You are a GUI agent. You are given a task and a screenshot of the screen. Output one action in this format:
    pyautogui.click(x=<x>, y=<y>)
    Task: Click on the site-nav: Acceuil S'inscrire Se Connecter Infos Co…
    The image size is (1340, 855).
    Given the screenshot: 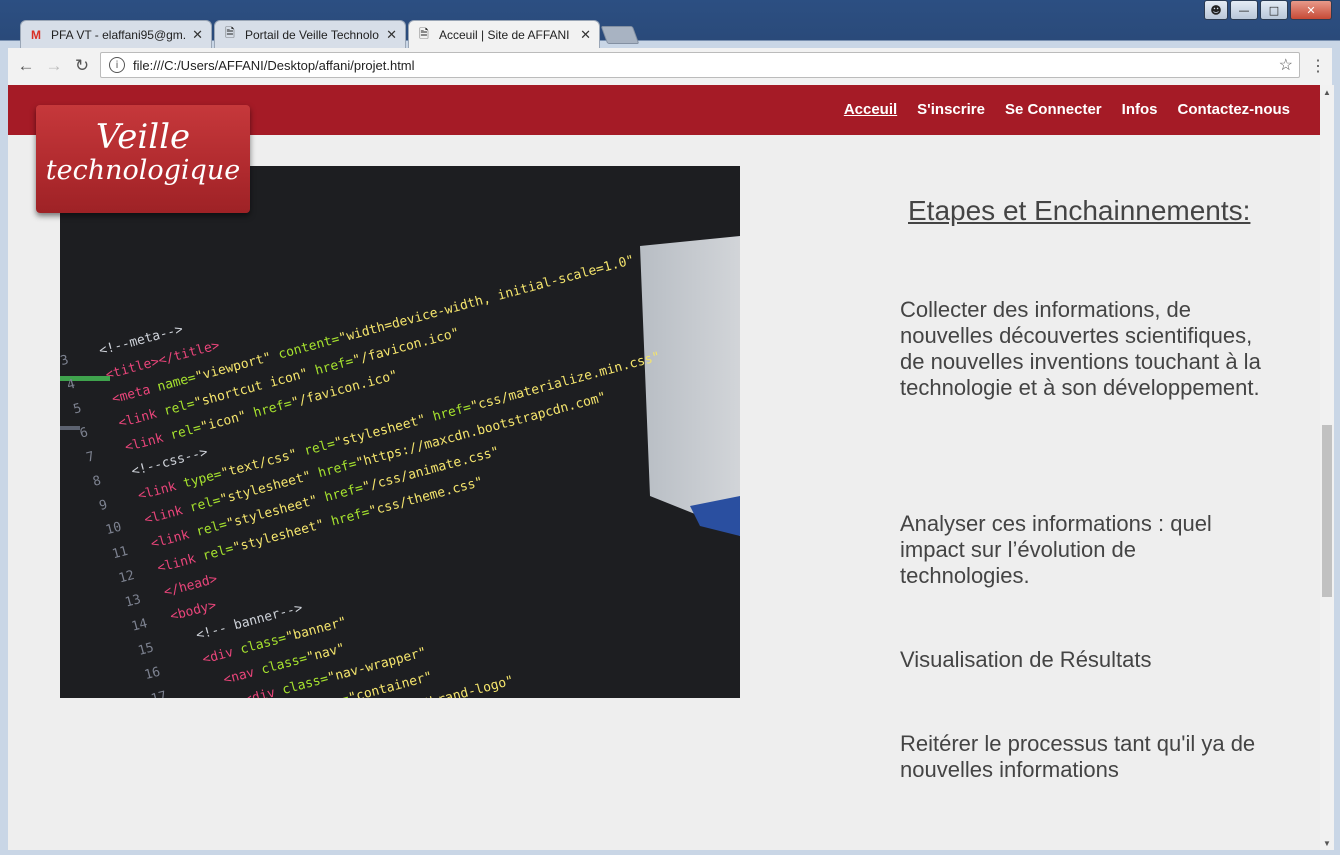 What is the action you would take?
    pyautogui.click(x=1067, y=109)
    